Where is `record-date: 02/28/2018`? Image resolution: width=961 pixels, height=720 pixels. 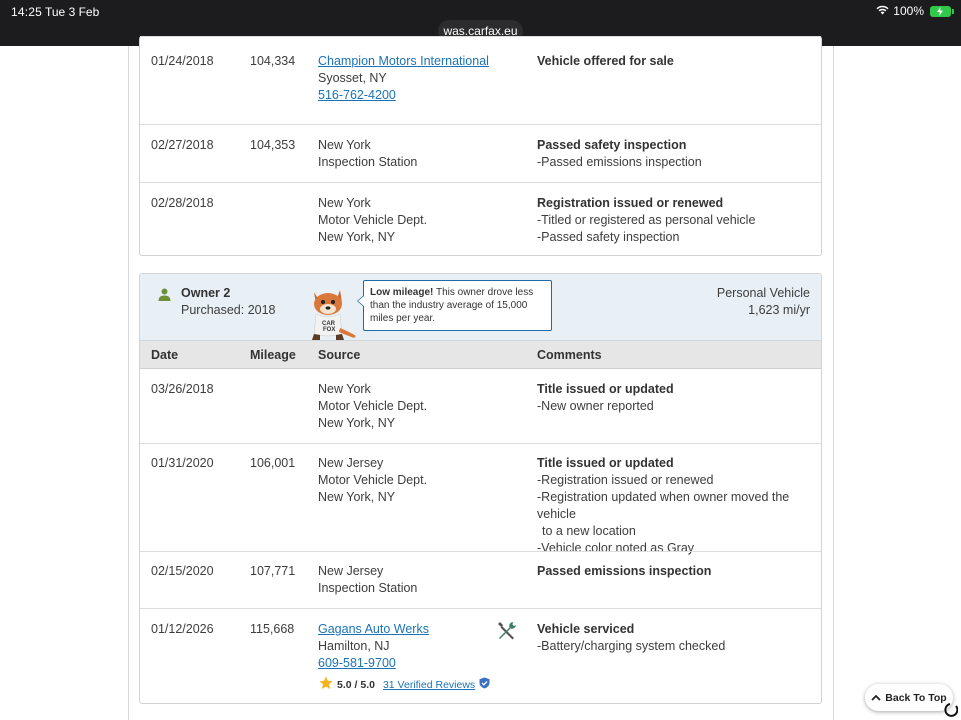 record-date: 02/28/2018 is located at coordinates (182, 203).